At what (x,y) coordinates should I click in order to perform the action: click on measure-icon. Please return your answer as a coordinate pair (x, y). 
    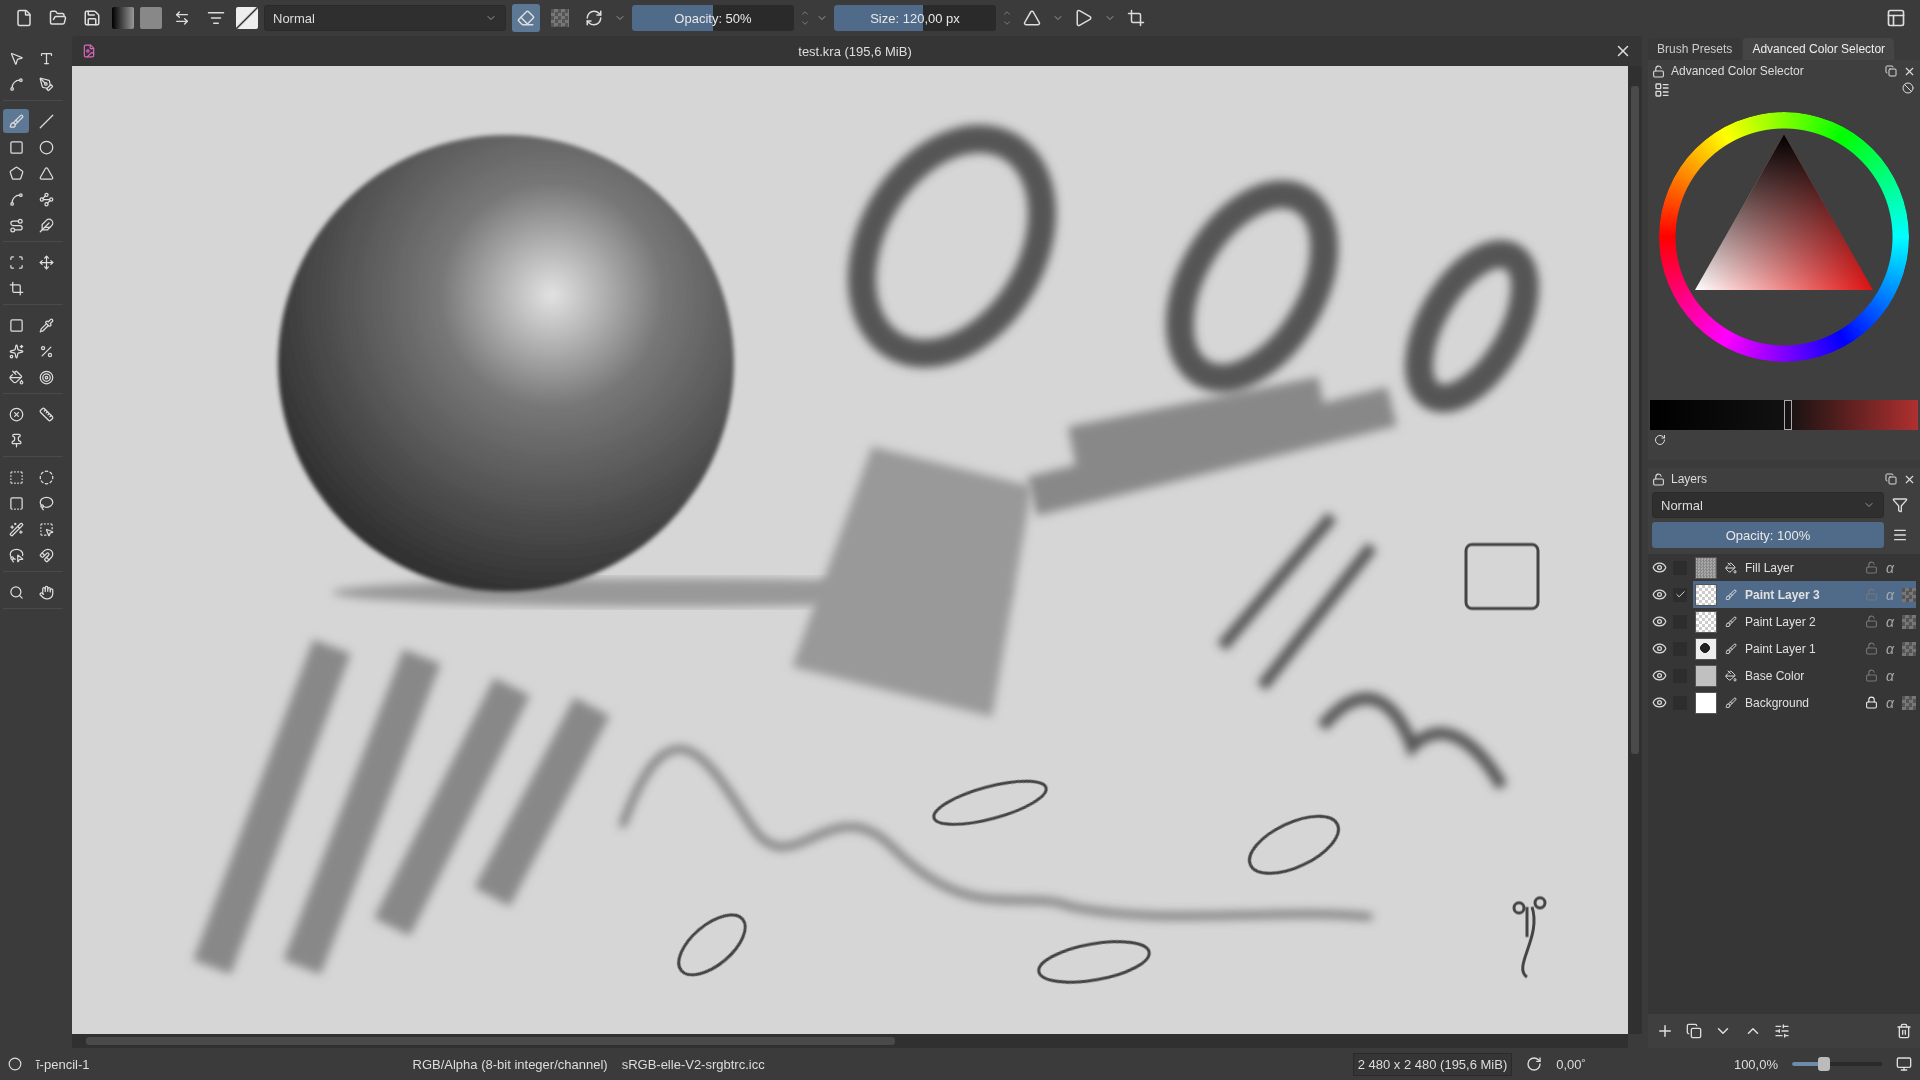
    Looking at the image, I should click on (46, 414).